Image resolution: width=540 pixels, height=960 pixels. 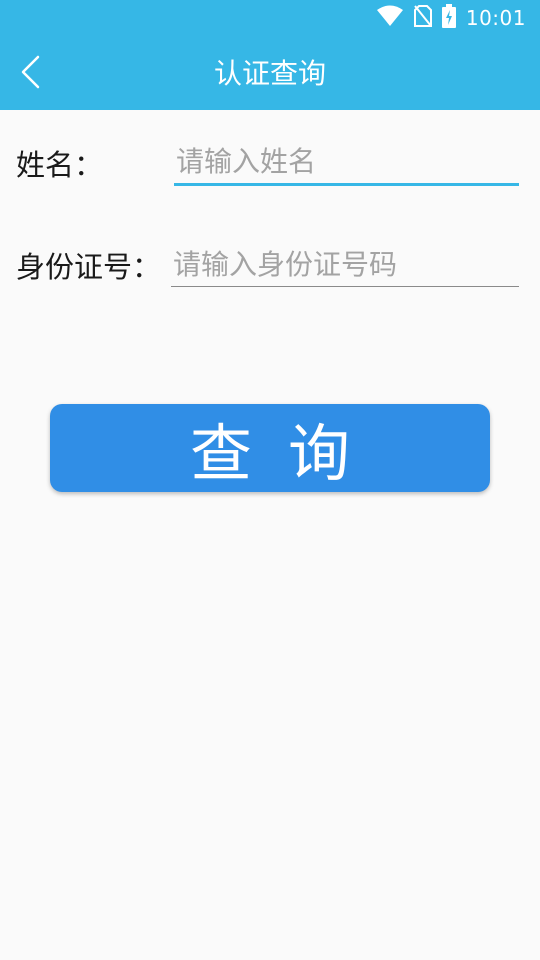 I want to click on query-button: 查询, so click(x=270, y=448).